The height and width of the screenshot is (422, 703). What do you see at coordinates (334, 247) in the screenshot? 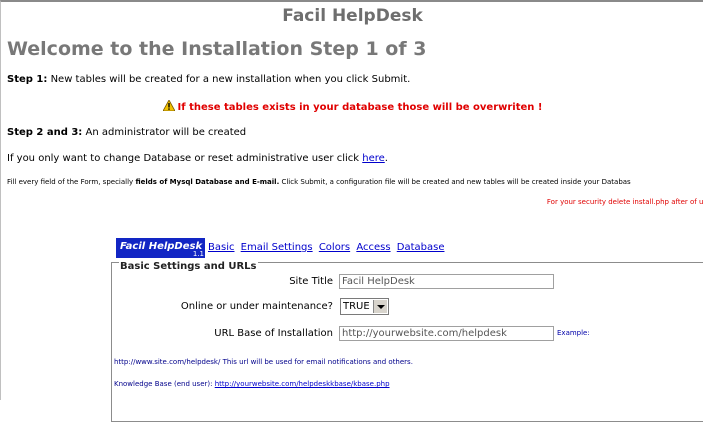
I see `tab-colors: Colors` at bounding box center [334, 247].